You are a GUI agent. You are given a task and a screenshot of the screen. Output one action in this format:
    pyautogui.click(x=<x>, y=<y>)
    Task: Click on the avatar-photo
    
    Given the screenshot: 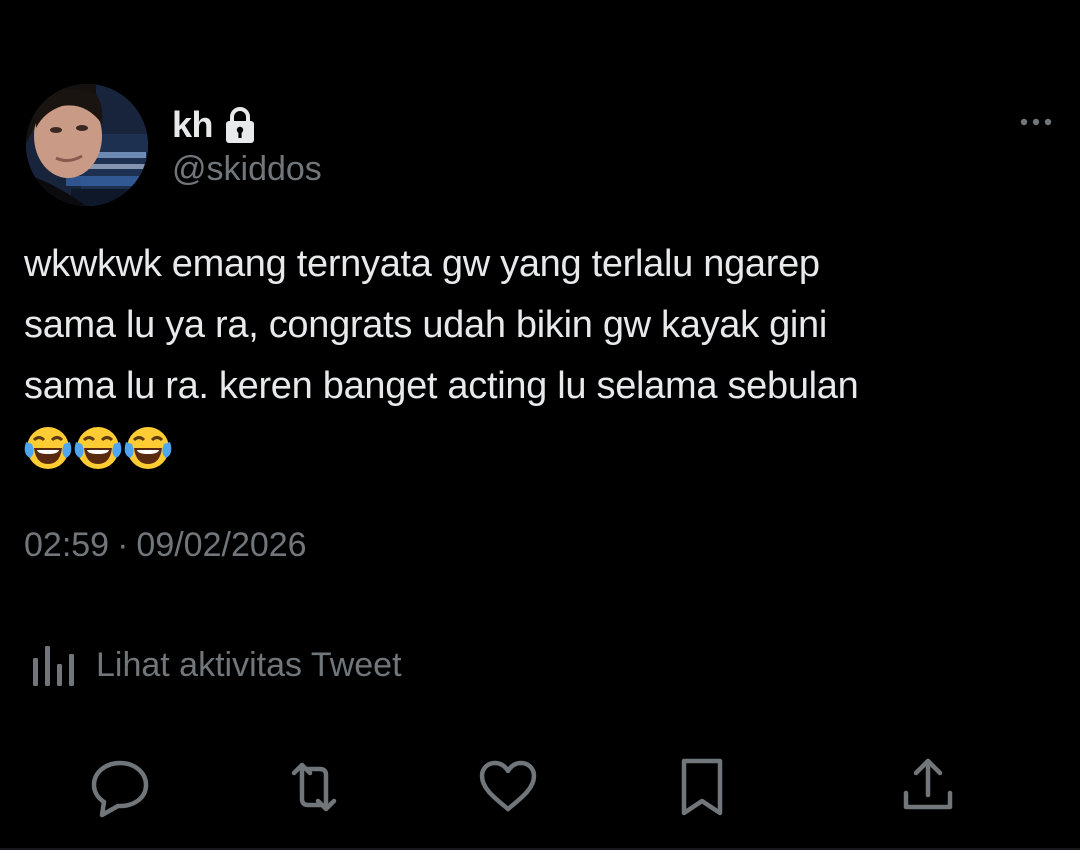 What is the action you would take?
    pyautogui.click(x=87, y=145)
    